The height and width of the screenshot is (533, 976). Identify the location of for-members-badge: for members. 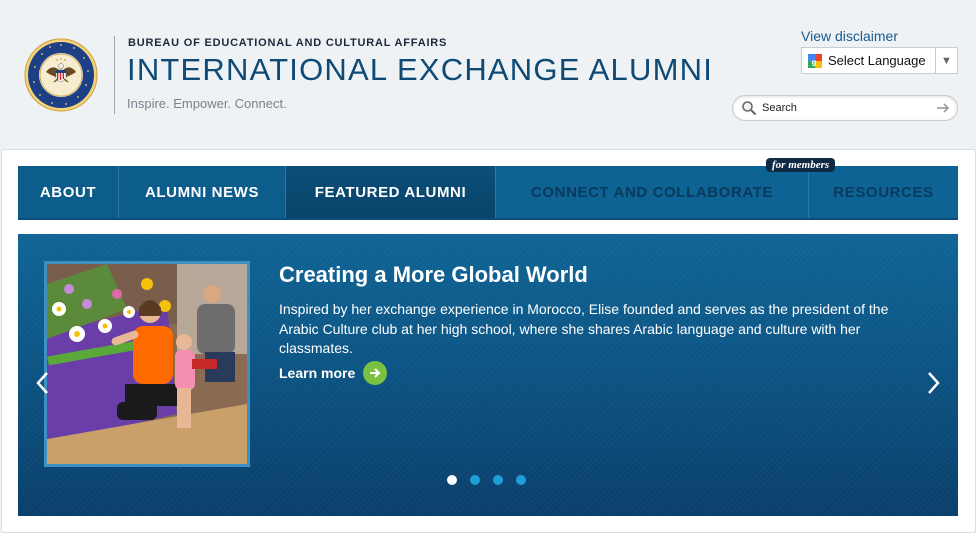
(801, 165).